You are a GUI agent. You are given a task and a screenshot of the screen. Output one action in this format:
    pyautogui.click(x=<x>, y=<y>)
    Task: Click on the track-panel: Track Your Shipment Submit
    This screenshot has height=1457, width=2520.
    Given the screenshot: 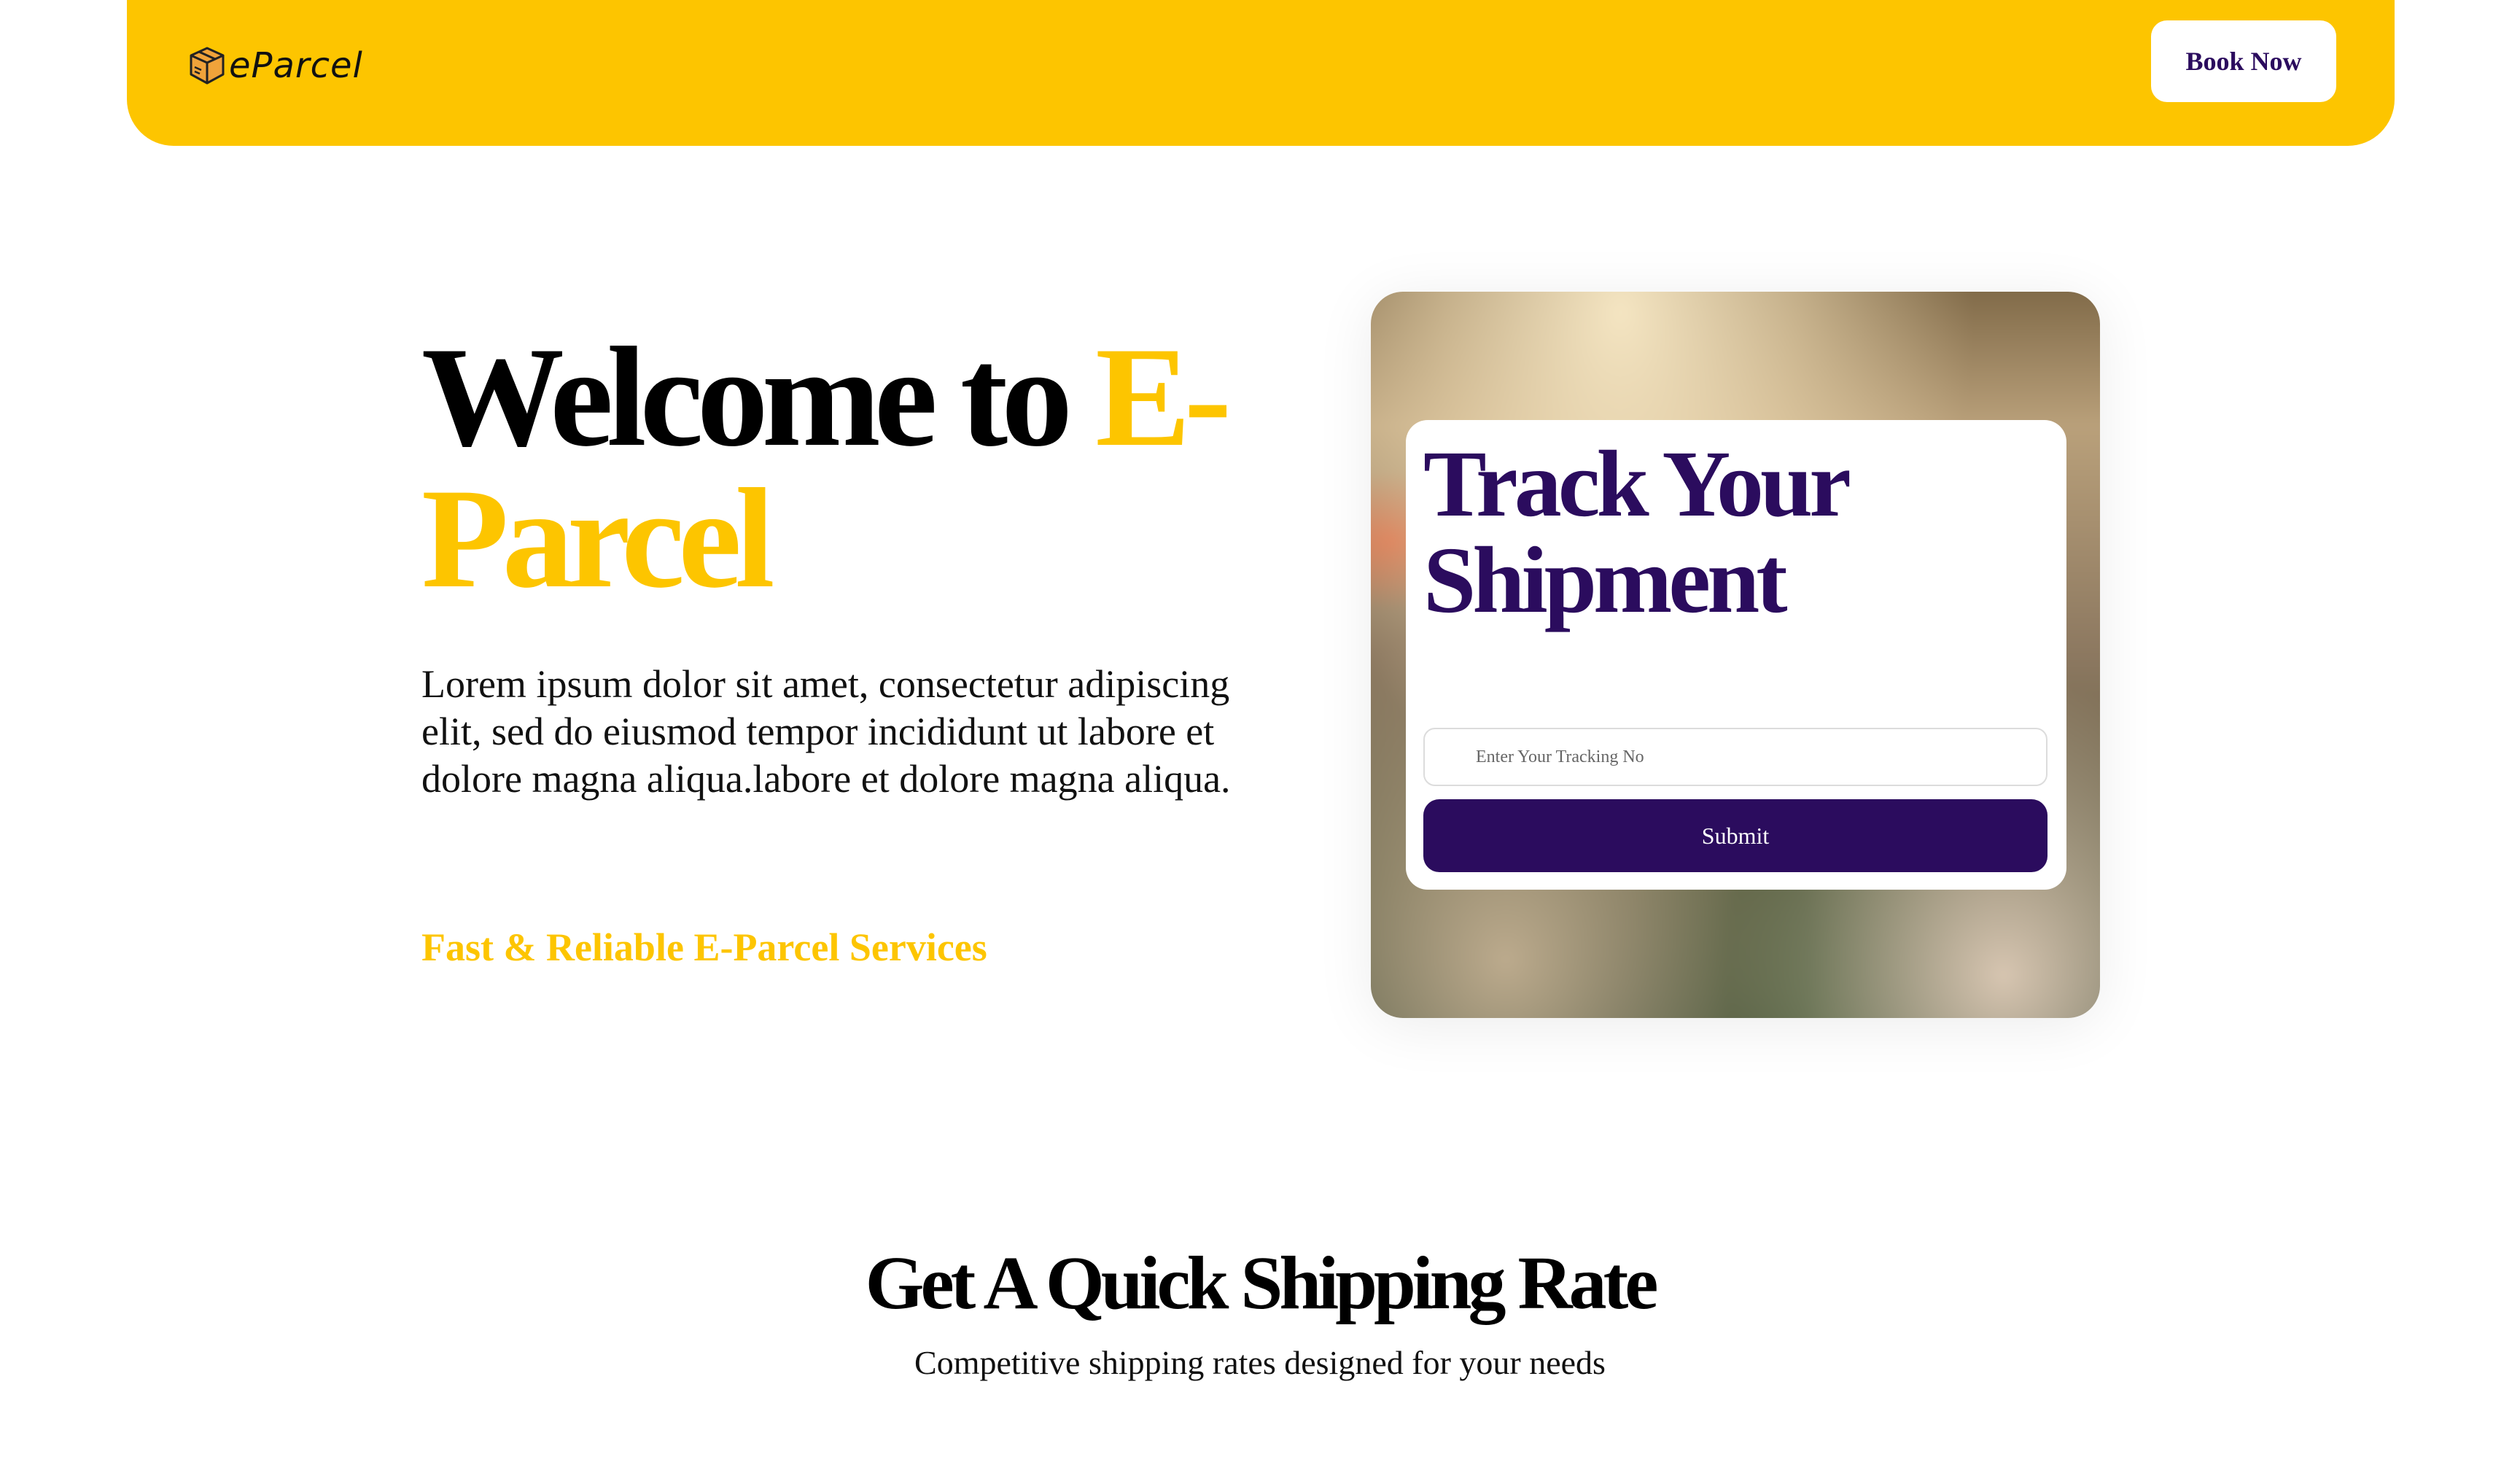 What is the action you would take?
    pyautogui.click(x=1735, y=655)
    